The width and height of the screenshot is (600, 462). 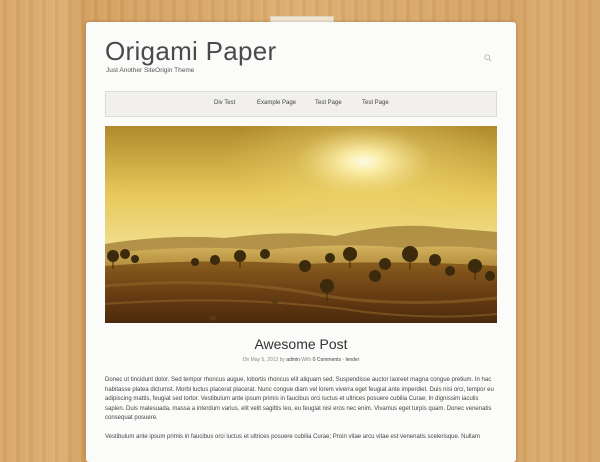 I want to click on post-comments-link: 0 Comments, so click(x=327, y=360).